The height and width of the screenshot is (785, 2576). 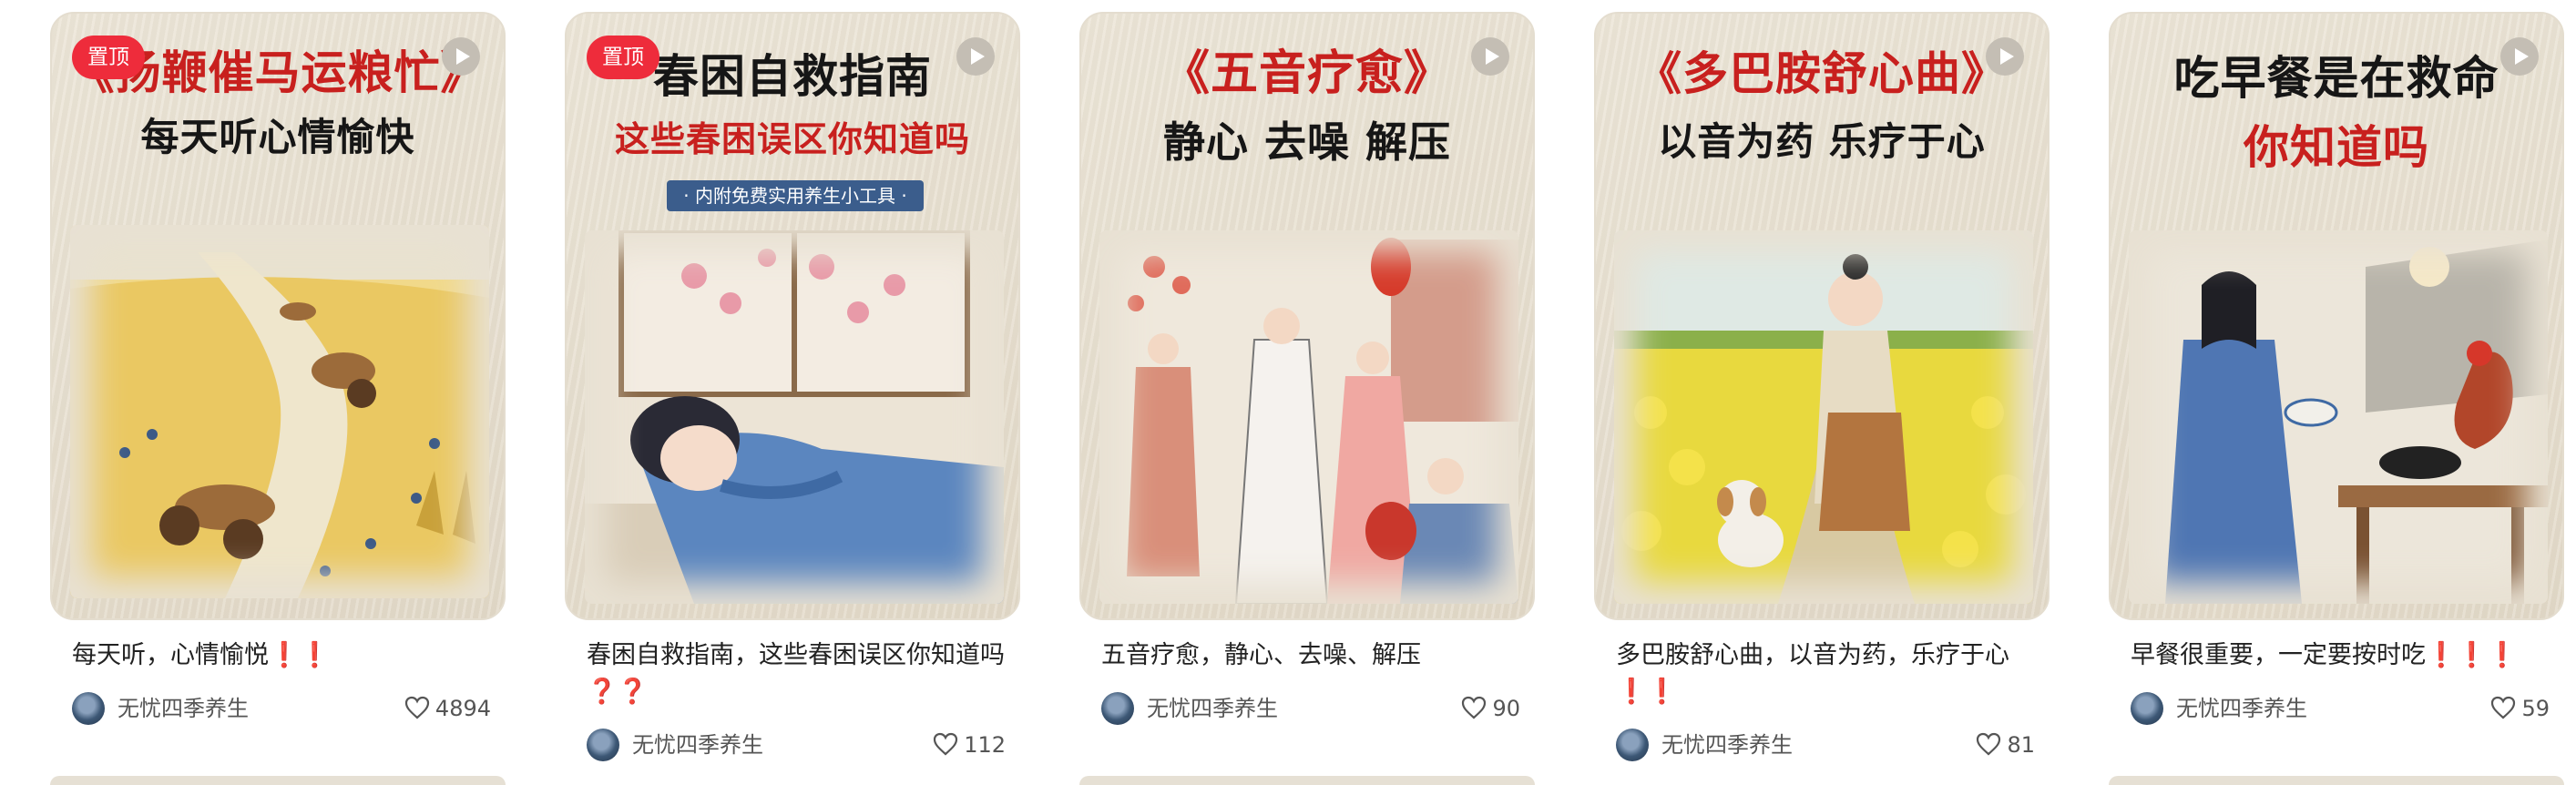 What do you see at coordinates (2336, 147) in the screenshot?
I see `cover-subtitle: 你知道吗` at bounding box center [2336, 147].